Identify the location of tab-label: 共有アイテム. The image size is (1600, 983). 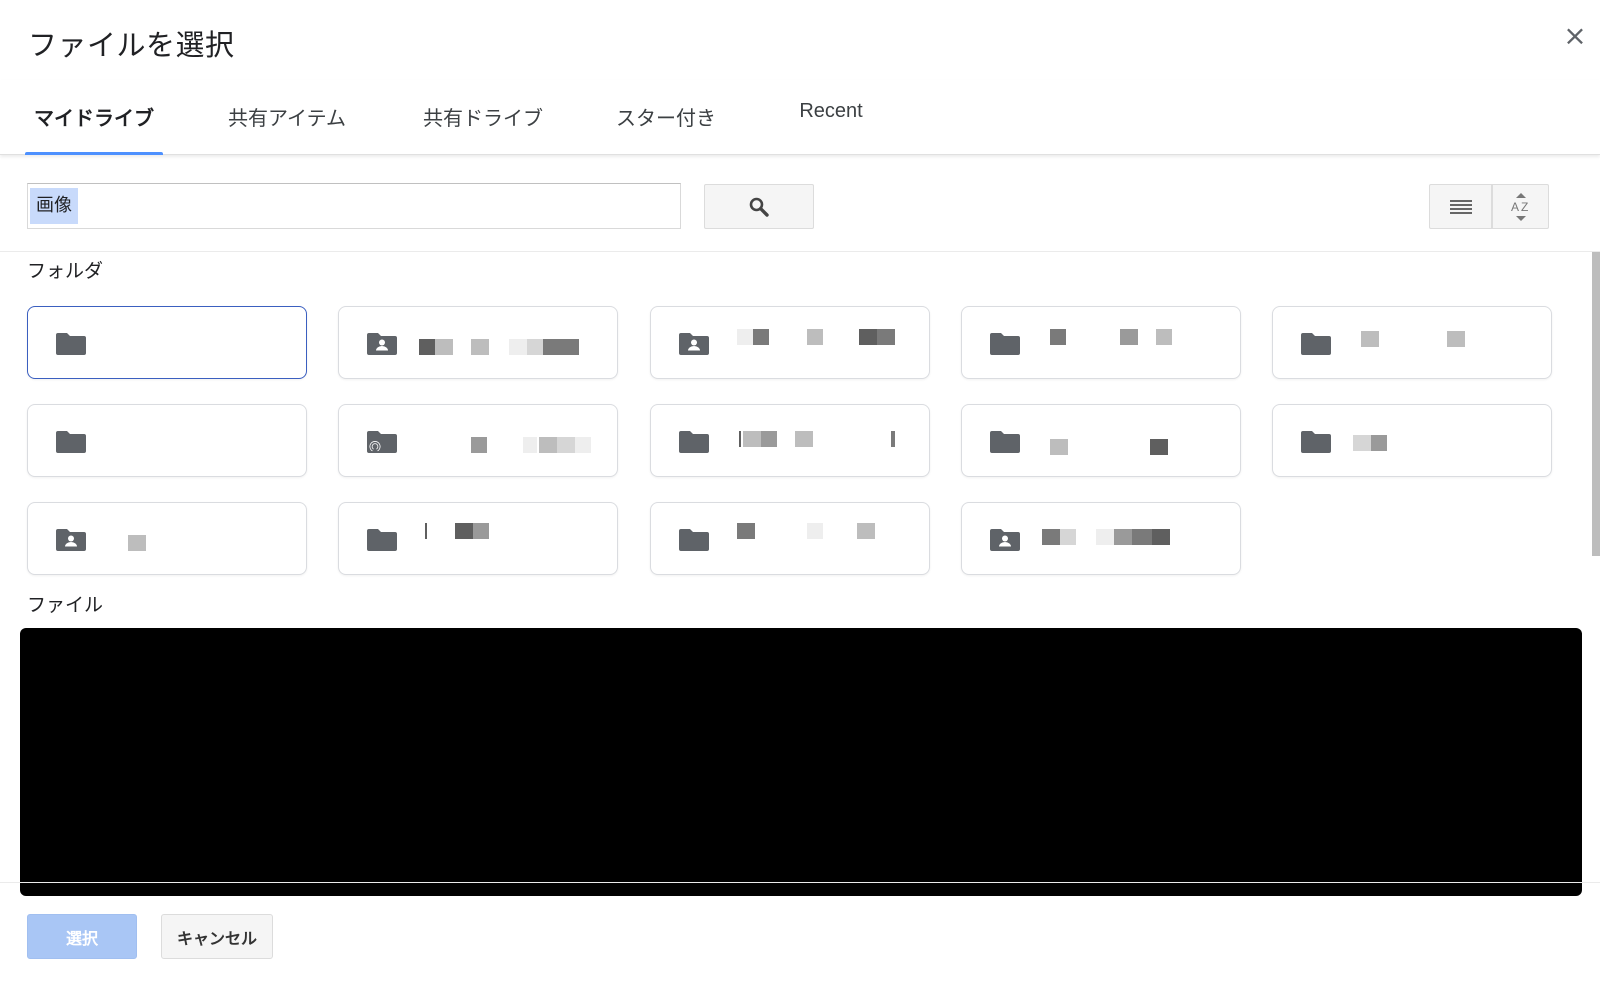
(287, 118).